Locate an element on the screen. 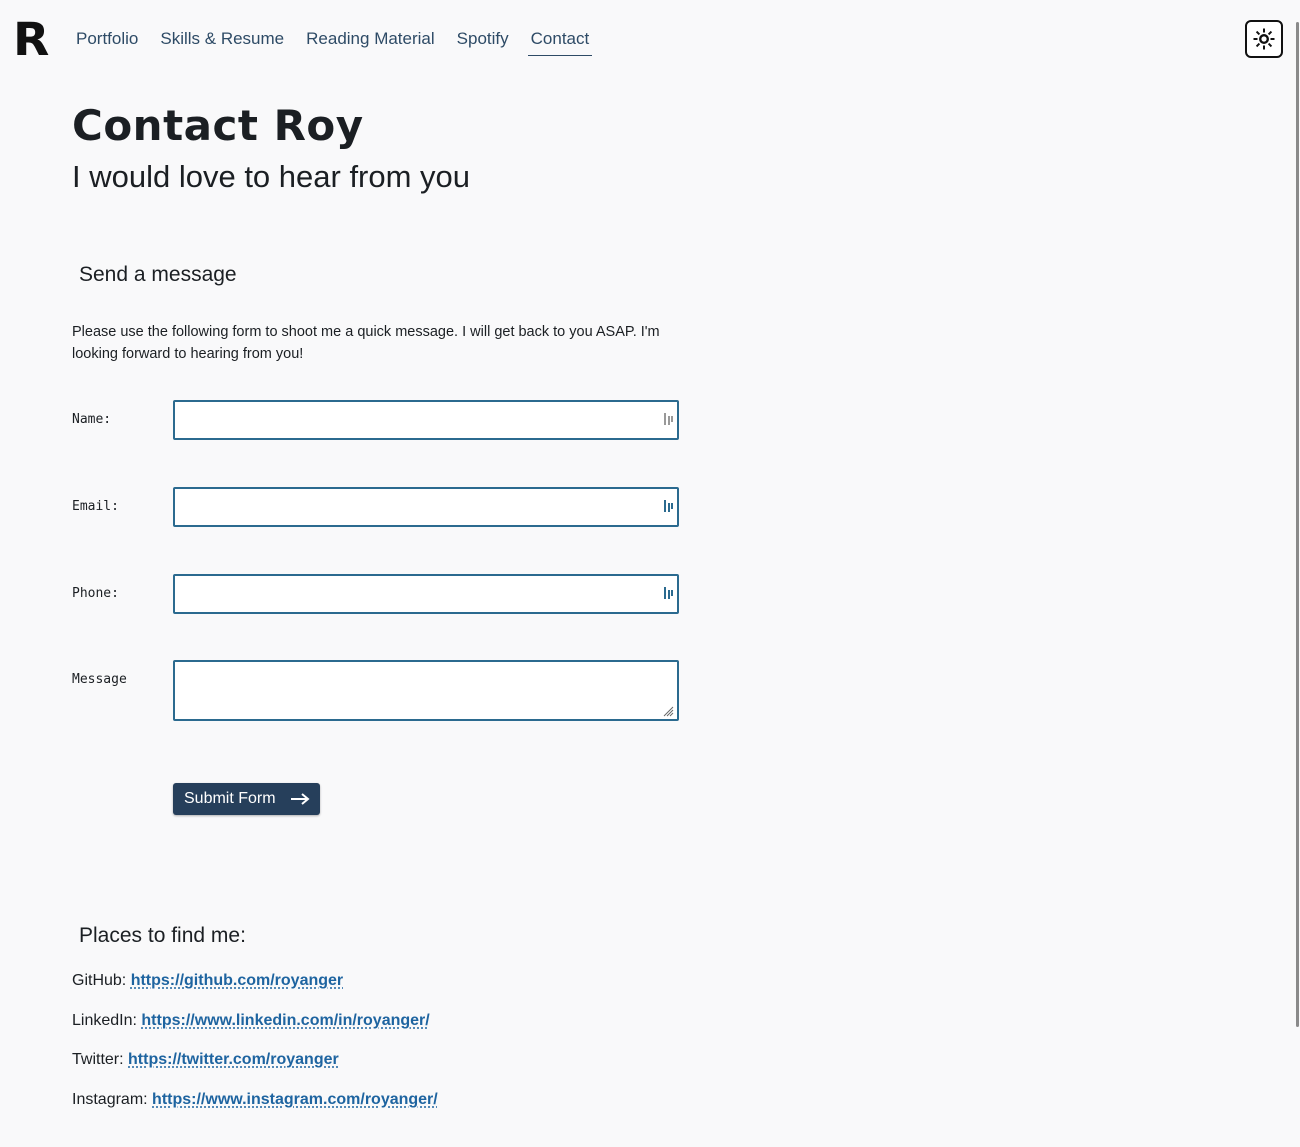 This screenshot has height=1147, width=1300. sun-icon is located at coordinates (1264, 39).